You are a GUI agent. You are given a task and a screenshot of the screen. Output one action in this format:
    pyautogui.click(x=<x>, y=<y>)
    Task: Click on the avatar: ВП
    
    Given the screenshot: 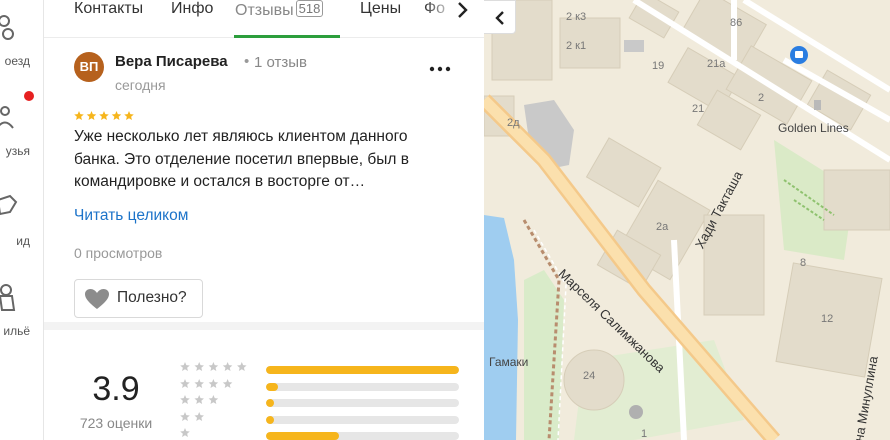 What is the action you would take?
    pyautogui.click(x=89, y=67)
    